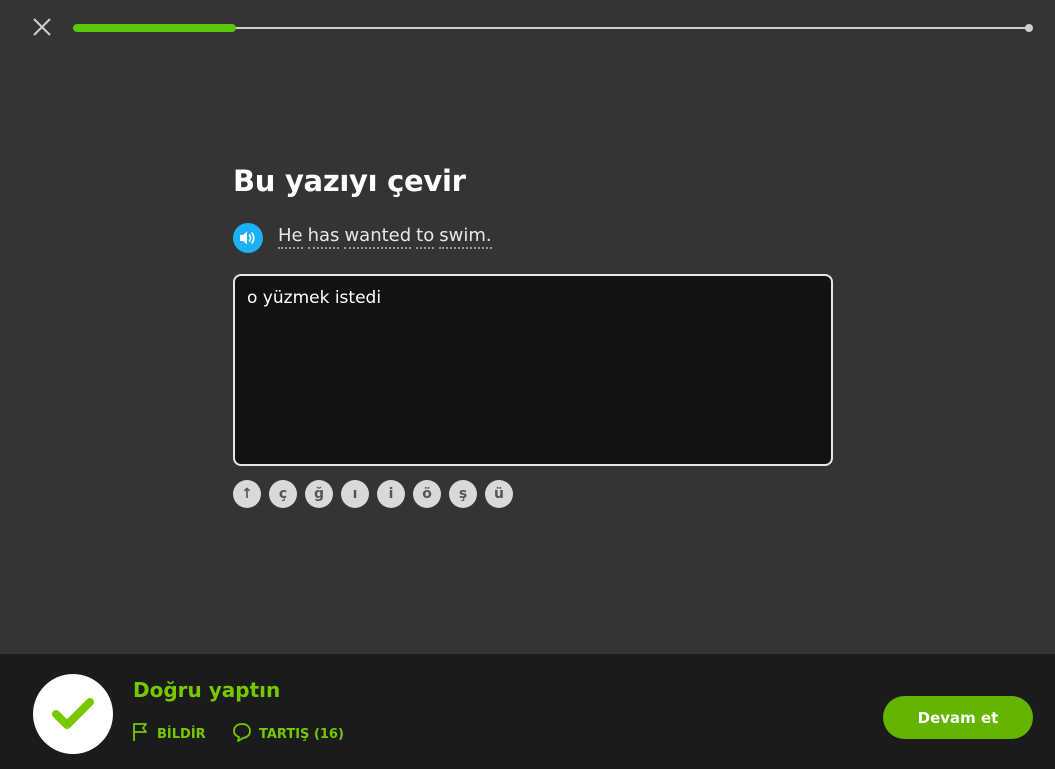  What do you see at coordinates (373, 494) in the screenshot?
I see `special-keys: ↑ ç ğ ı i ö ş ü` at bounding box center [373, 494].